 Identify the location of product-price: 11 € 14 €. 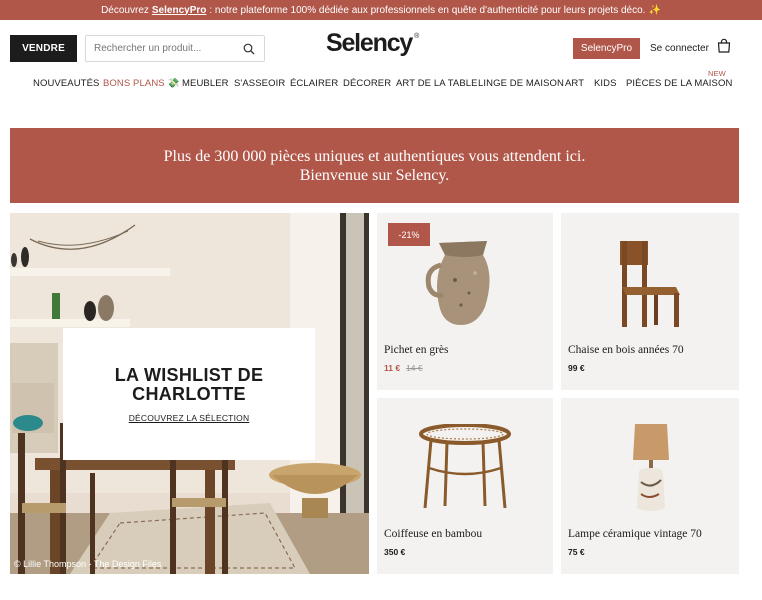
(403, 368).